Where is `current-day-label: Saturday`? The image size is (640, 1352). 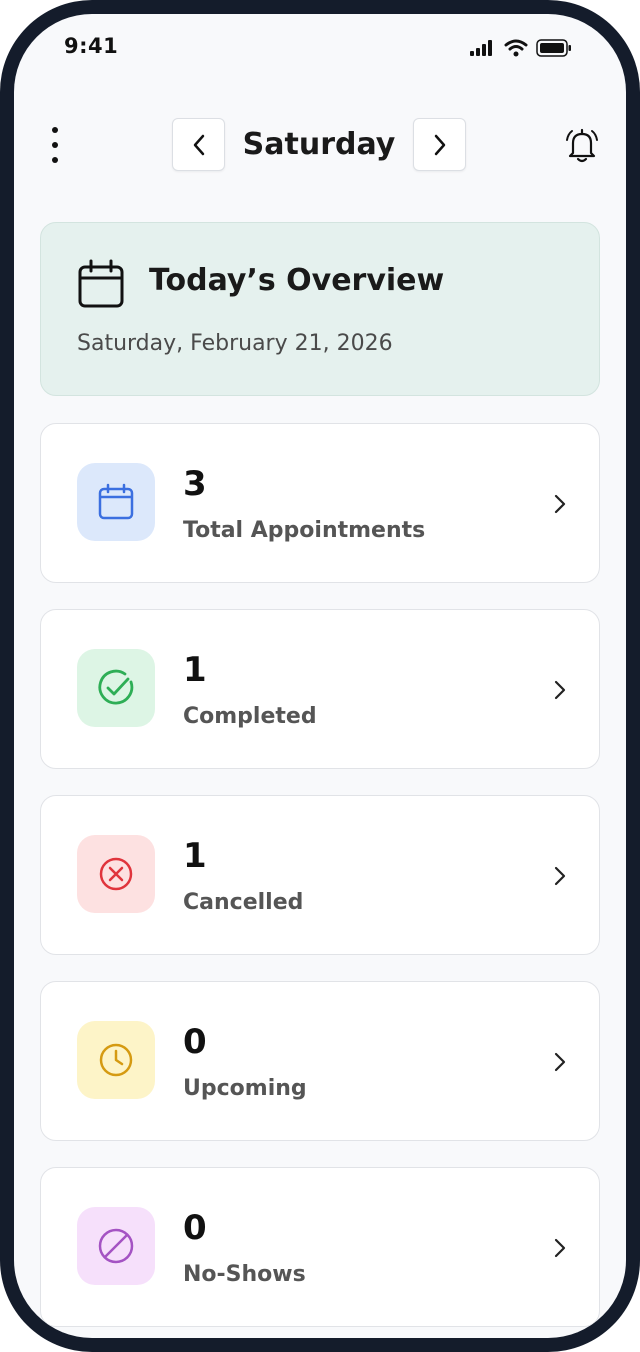
current-day-label: Saturday is located at coordinates (319, 144).